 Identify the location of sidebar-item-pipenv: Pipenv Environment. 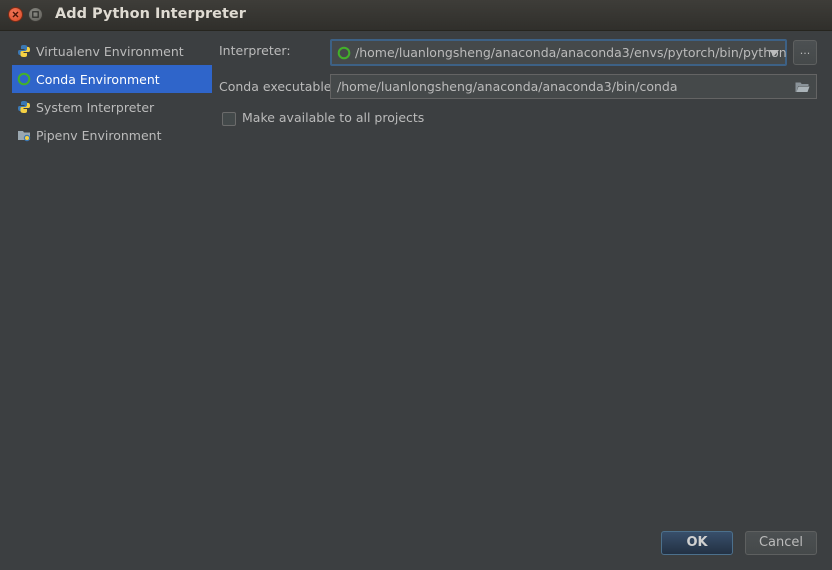
(112, 135).